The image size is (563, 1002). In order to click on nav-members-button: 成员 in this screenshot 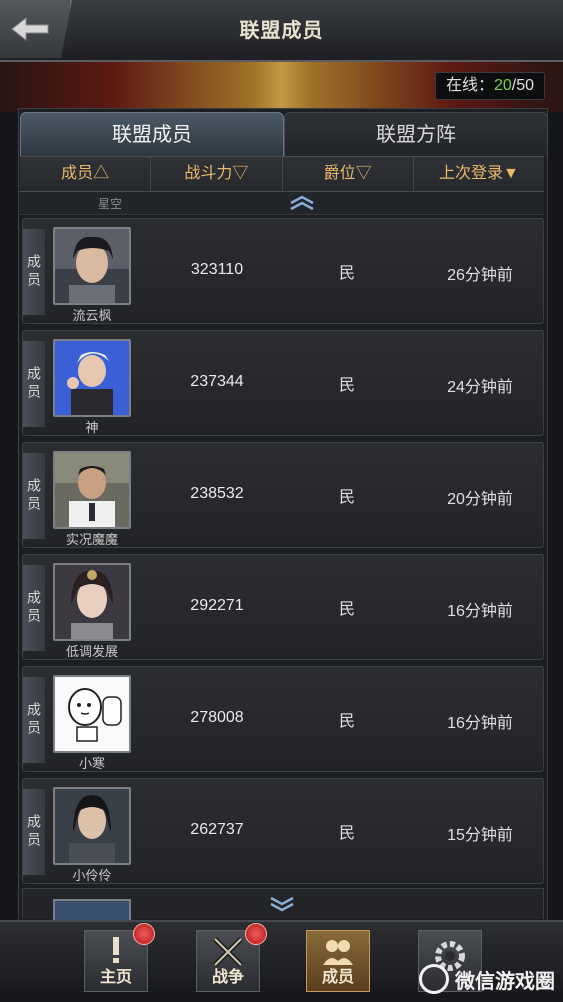, I will do `click(338, 961)`.